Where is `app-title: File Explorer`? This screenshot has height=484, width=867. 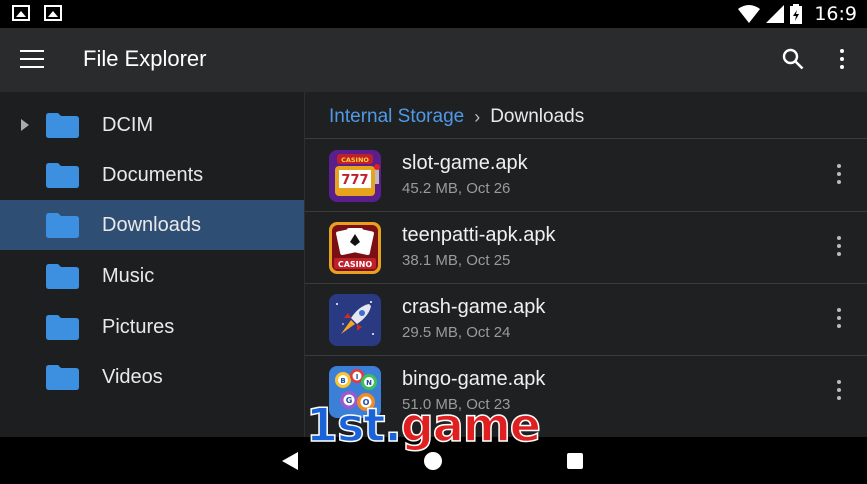
app-title: File Explorer is located at coordinates (145, 58).